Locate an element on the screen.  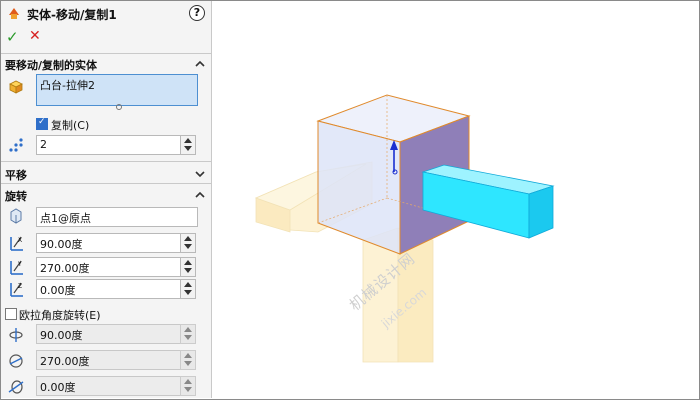
translate-section-title: 平移 is located at coordinates (16, 175).